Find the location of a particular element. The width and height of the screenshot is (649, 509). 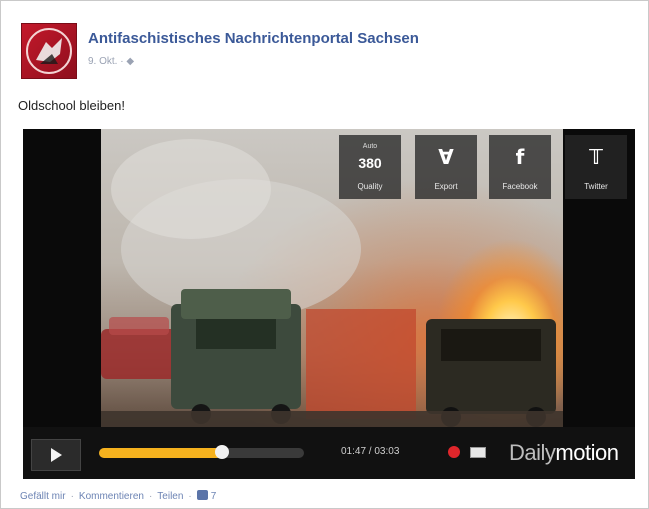

like-count-link: 7 is located at coordinates (206, 496).